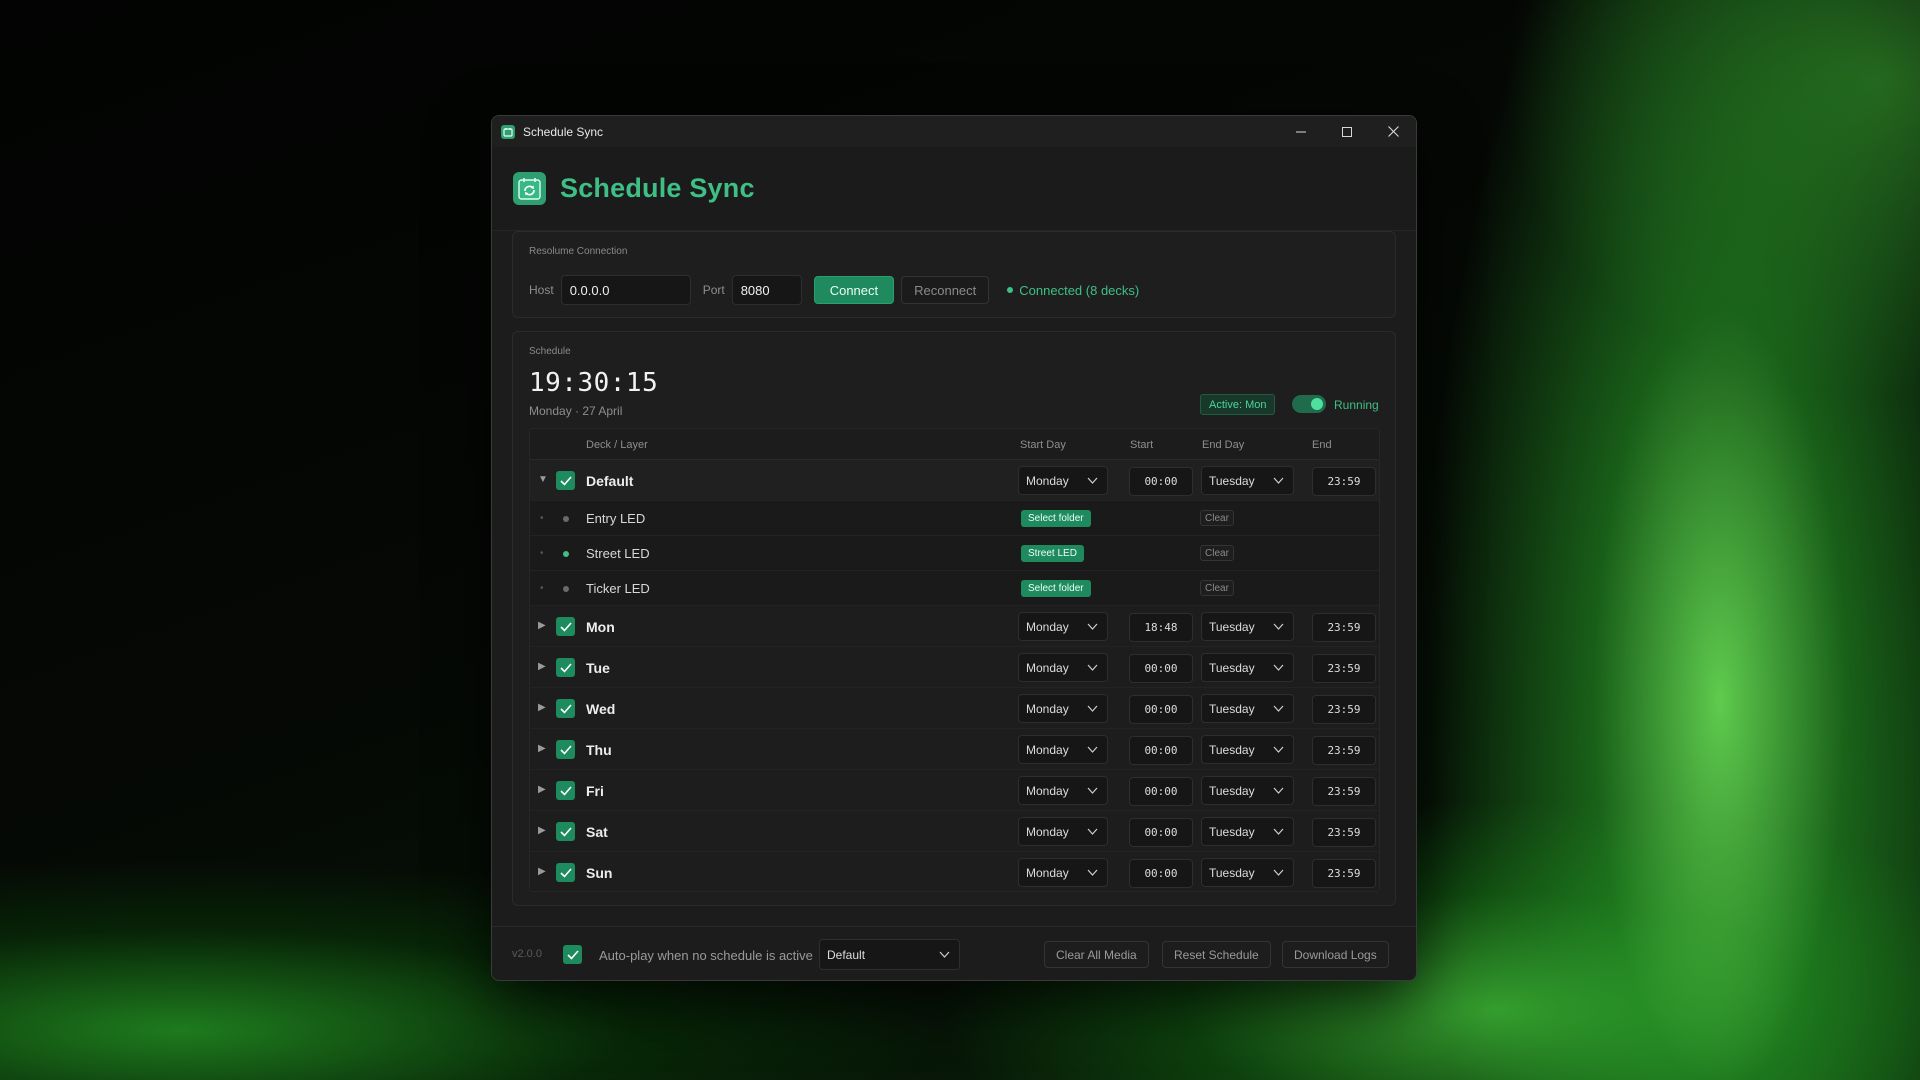 Image resolution: width=1920 pixels, height=1080 pixels. I want to click on table-row: ▶ Thu Monday 00:00 Tuesday 23:59, so click(954, 749).